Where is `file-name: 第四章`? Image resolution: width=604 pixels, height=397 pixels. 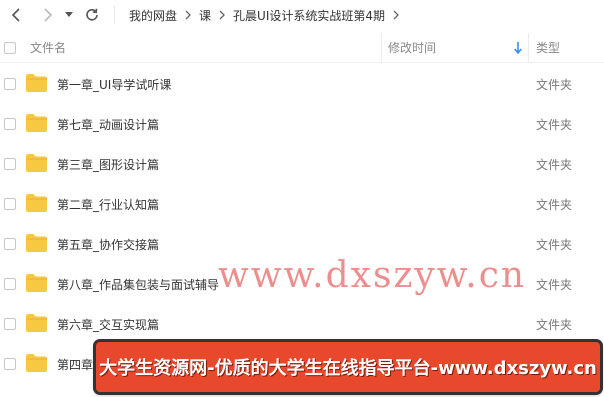
file-name: 第四章 is located at coordinates (75, 364).